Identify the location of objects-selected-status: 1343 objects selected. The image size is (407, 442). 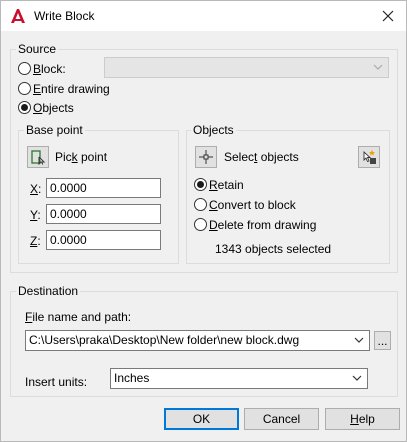
(273, 249).